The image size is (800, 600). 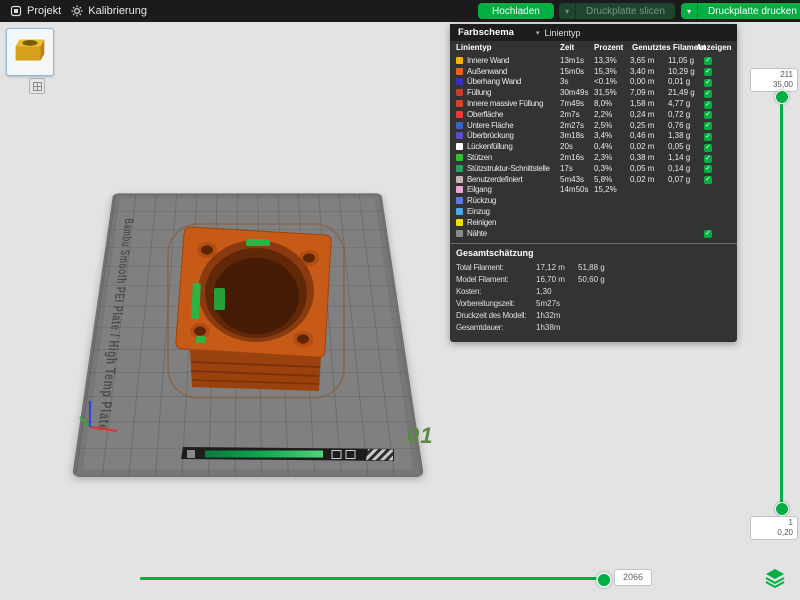 What do you see at coordinates (572, 125) in the screenshot?
I see `row-time: 2m27s` at bounding box center [572, 125].